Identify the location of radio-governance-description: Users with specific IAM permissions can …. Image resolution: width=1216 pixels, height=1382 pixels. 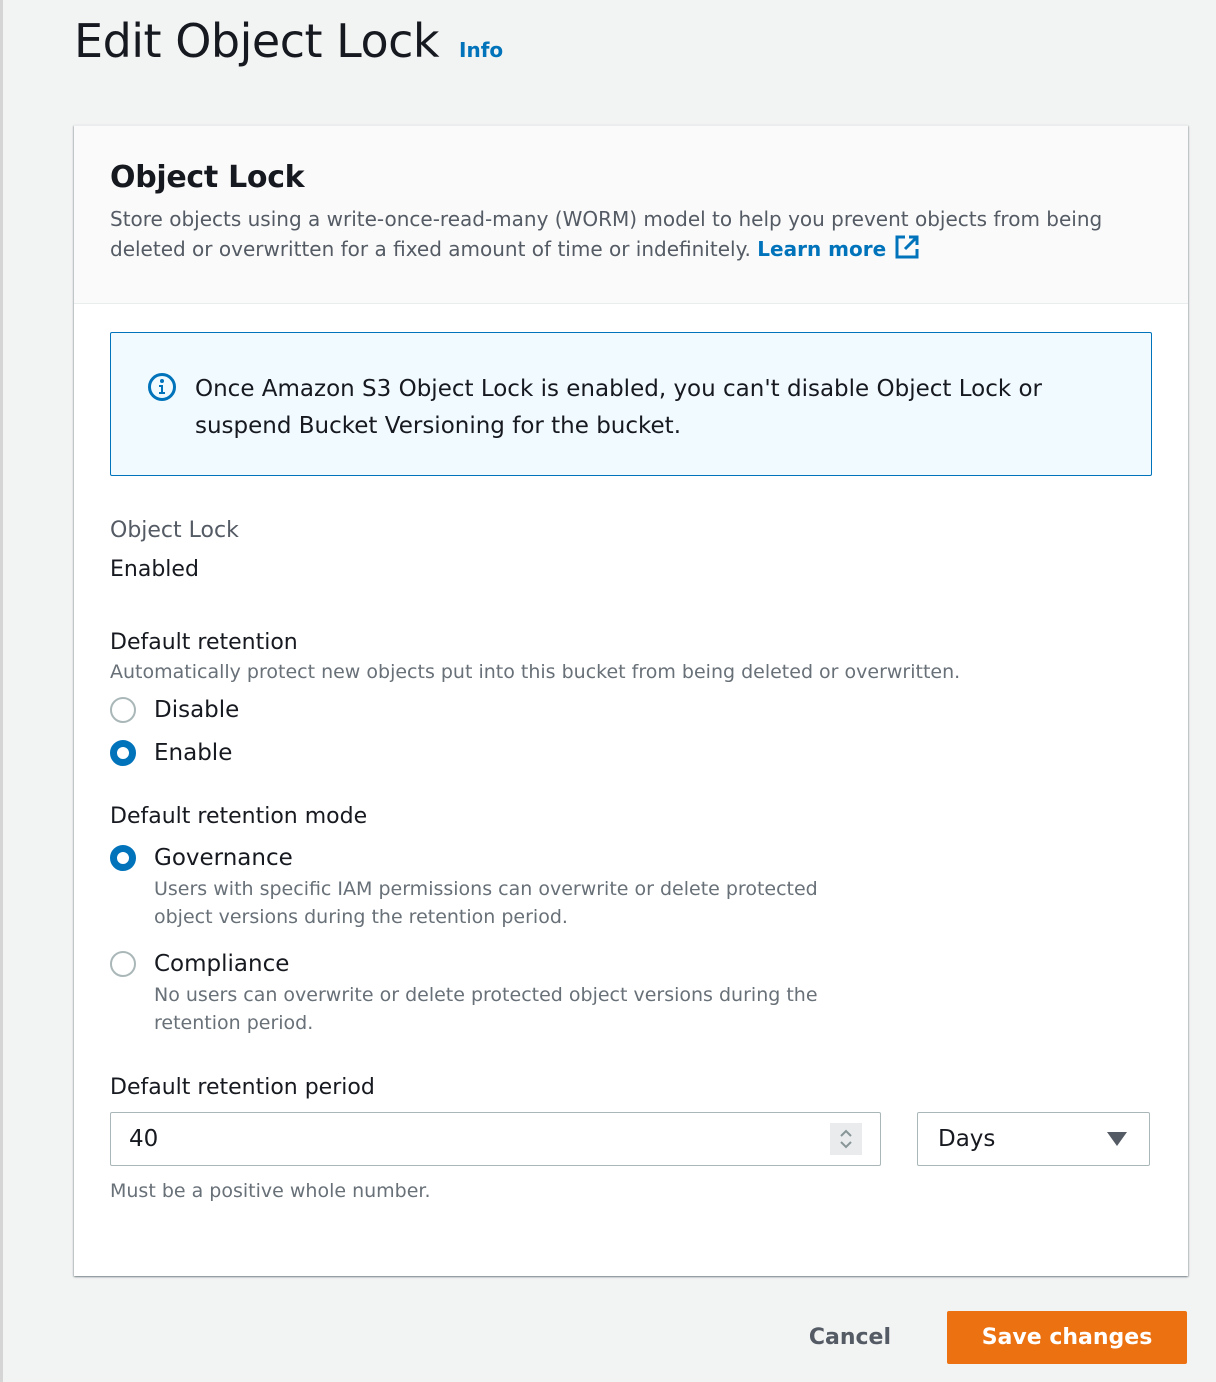
(486, 903).